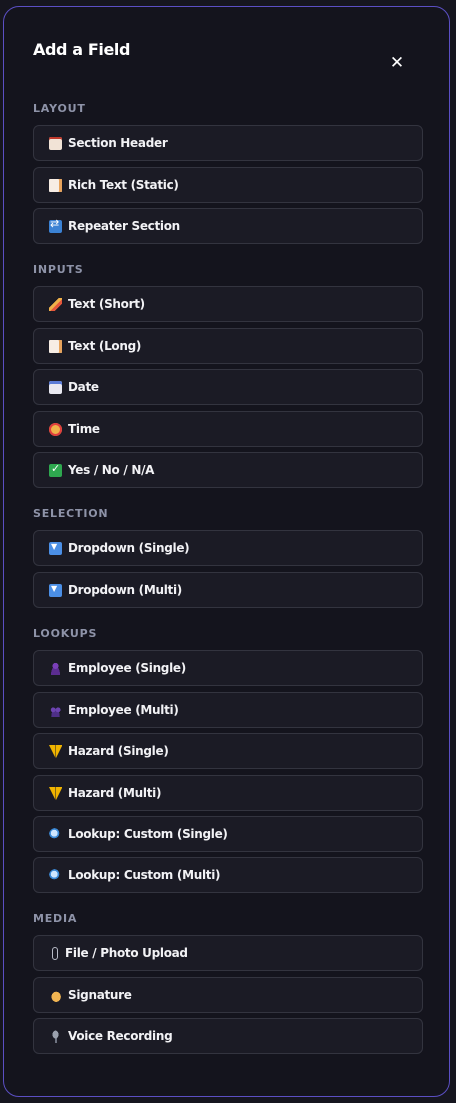 The height and width of the screenshot is (1103, 456). Describe the element at coordinates (148, 834) in the screenshot. I see `field-label: Lookup: Custom (Single)` at that location.